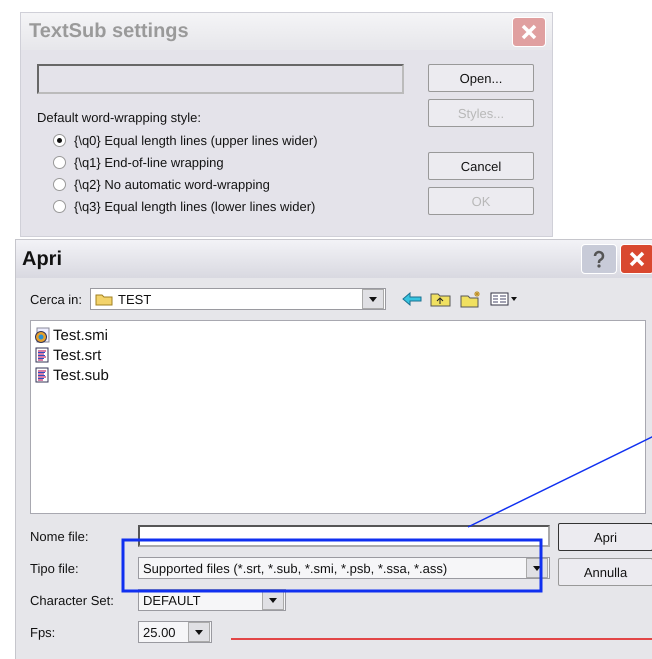 The width and height of the screenshot is (652, 659). I want to click on look-in-label: Cerca in:, so click(56, 299).